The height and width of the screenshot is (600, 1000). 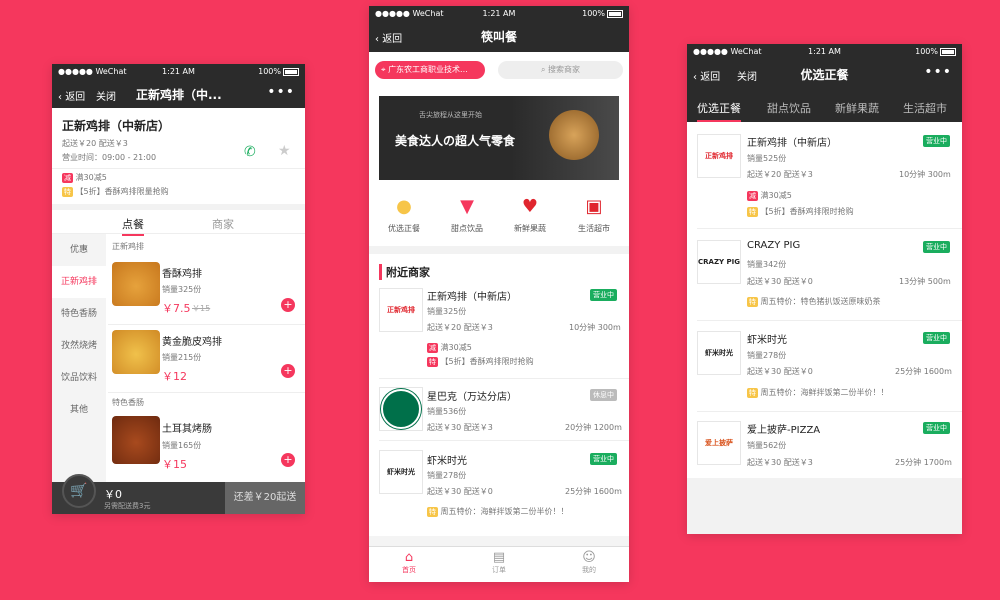 What do you see at coordinates (773, 245) in the screenshot?
I see `shop-name: CRAZY PIG` at bounding box center [773, 245].